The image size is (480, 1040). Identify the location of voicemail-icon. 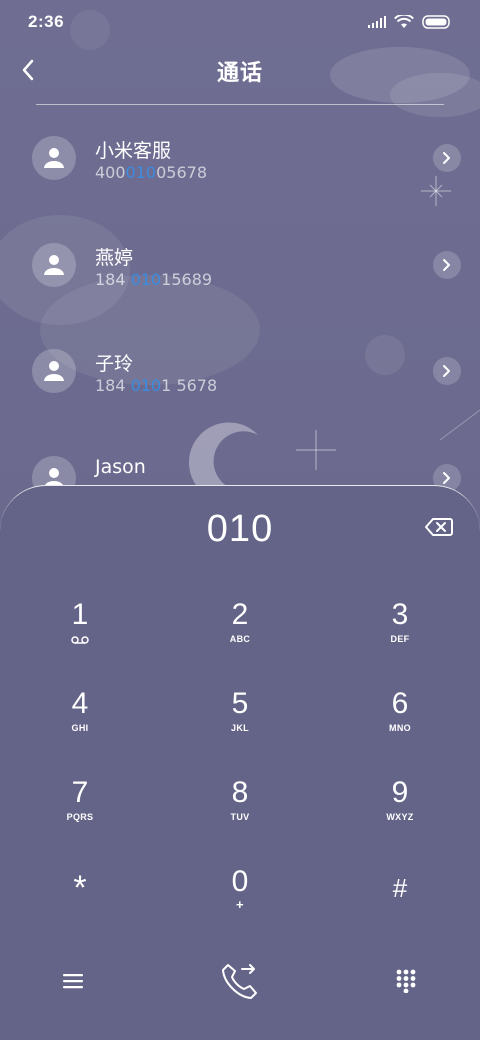
(80, 640).